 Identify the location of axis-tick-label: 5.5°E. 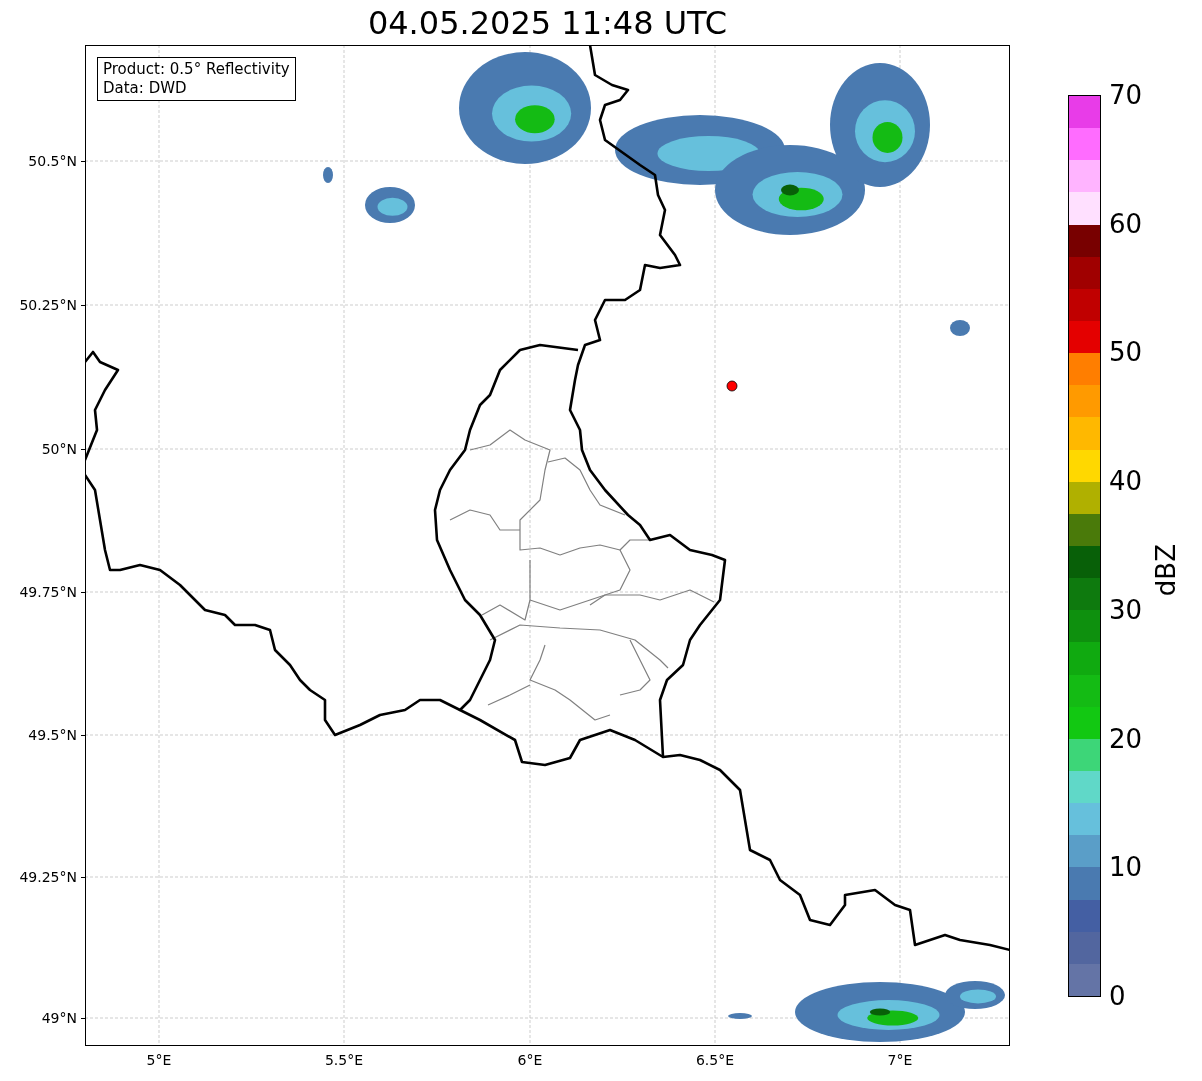
(344, 1060).